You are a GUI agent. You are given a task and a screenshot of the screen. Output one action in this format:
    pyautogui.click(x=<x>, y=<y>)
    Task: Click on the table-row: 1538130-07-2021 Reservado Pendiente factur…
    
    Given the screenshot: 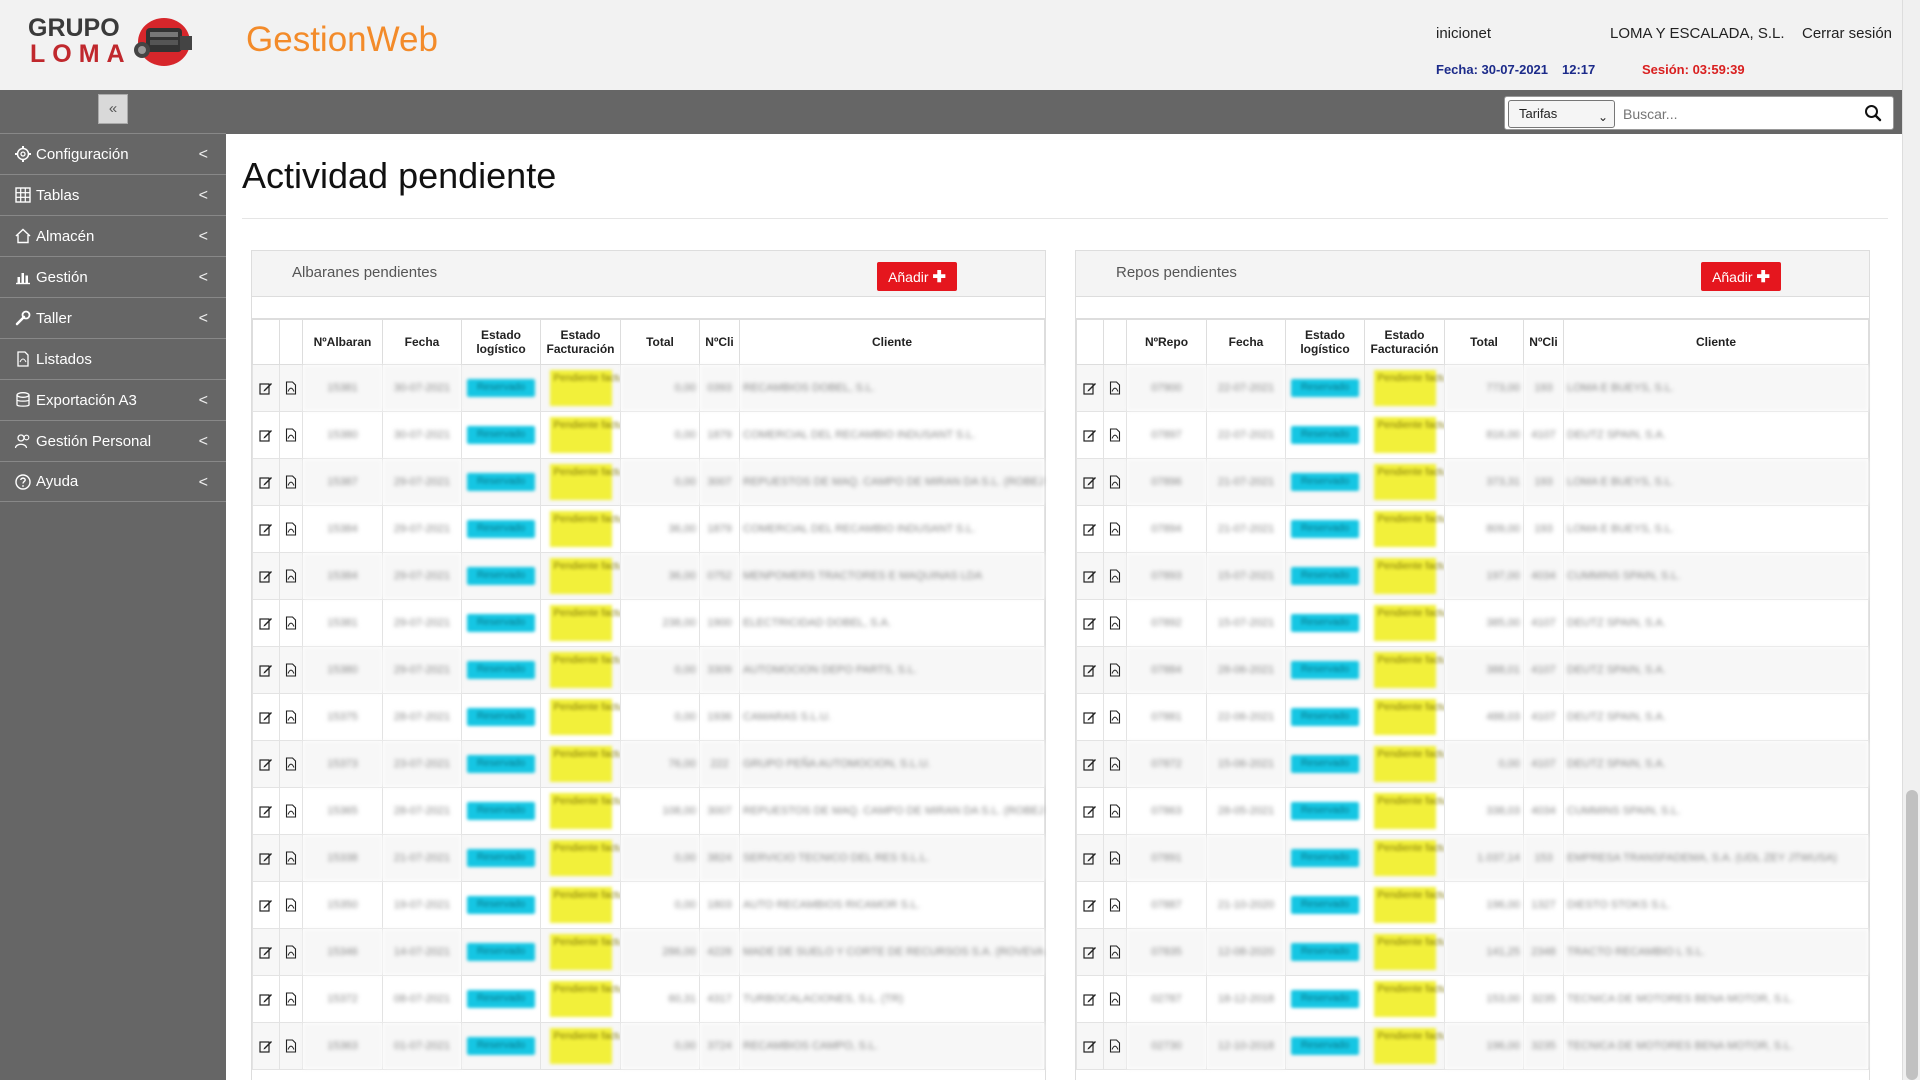 What is the action you would take?
    pyautogui.click(x=648, y=388)
    